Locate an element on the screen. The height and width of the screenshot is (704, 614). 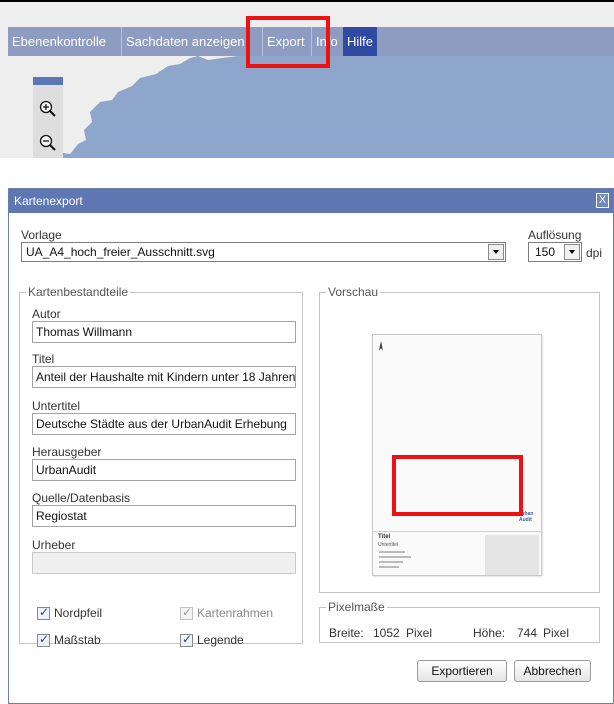
menu-ebenenkontrolle: Ebenenkontrolle is located at coordinates (59, 41).